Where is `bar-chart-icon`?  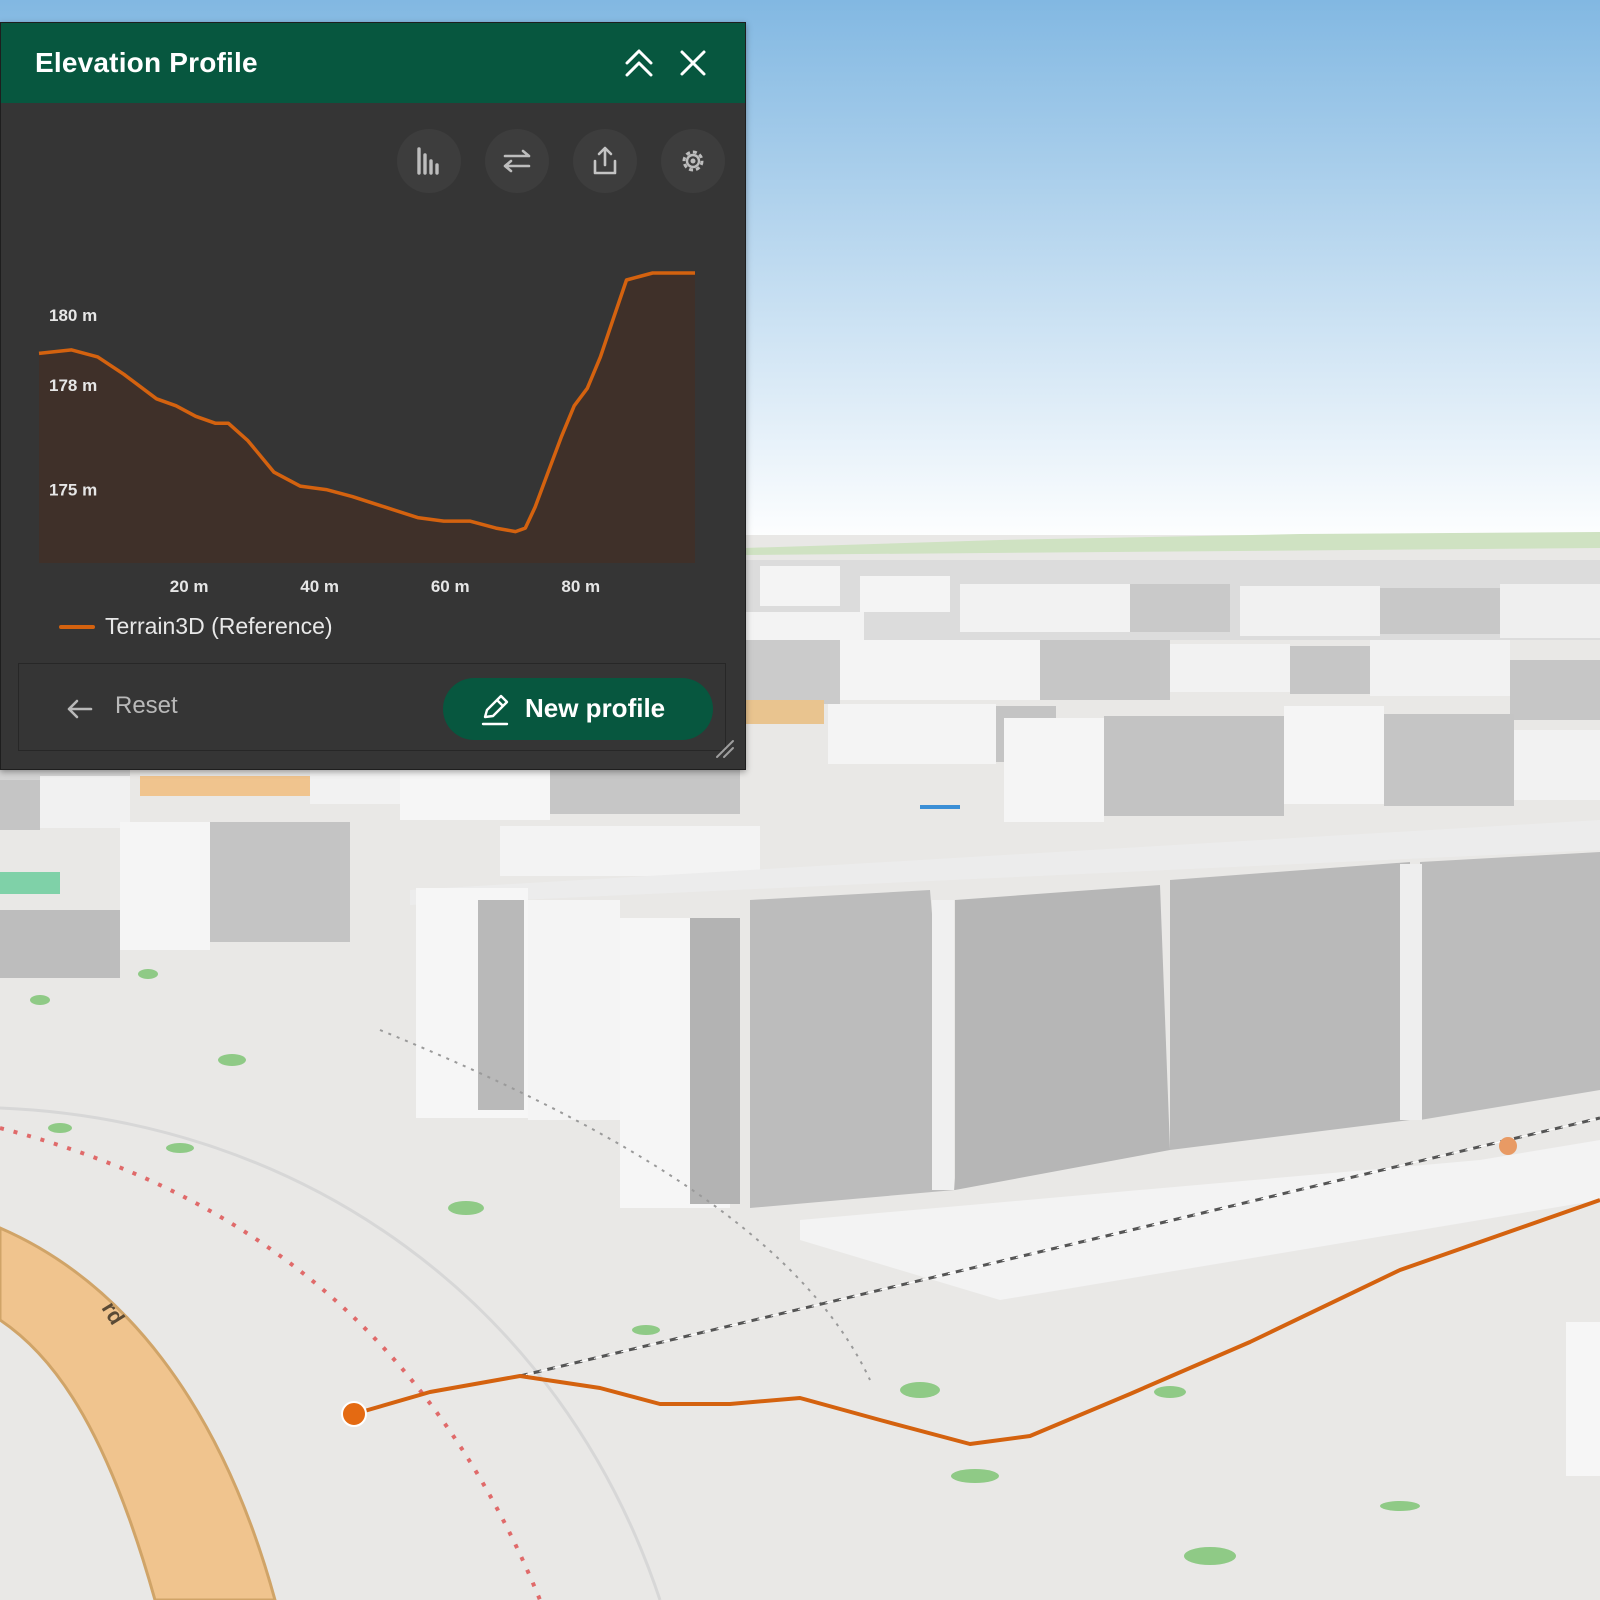 bar-chart-icon is located at coordinates (428, 161).